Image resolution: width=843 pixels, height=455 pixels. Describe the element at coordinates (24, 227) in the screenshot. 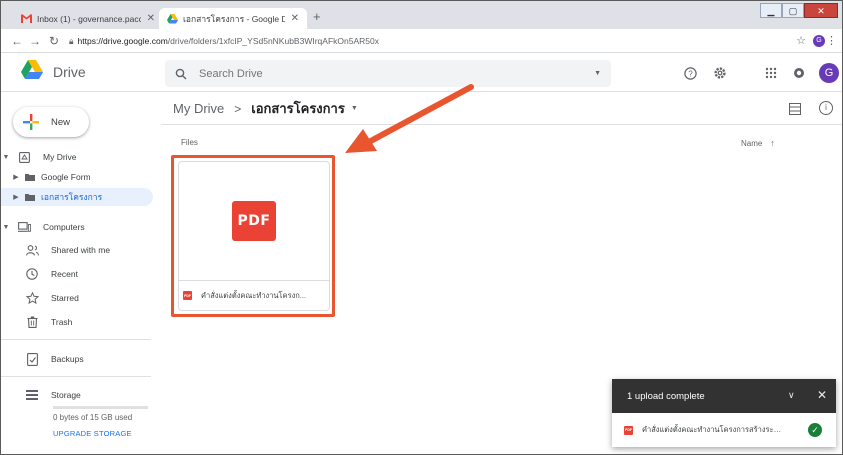

I see `computers-icon` at that location.